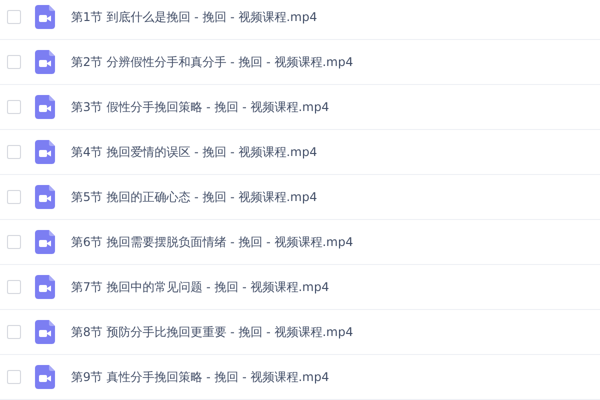  Describe the element at coordinates (212, 332) in the screenshot. I see `file-name: 第8节 预防分手比挽回更重要 - 挽回 - 视频课程.mp4` at that location.